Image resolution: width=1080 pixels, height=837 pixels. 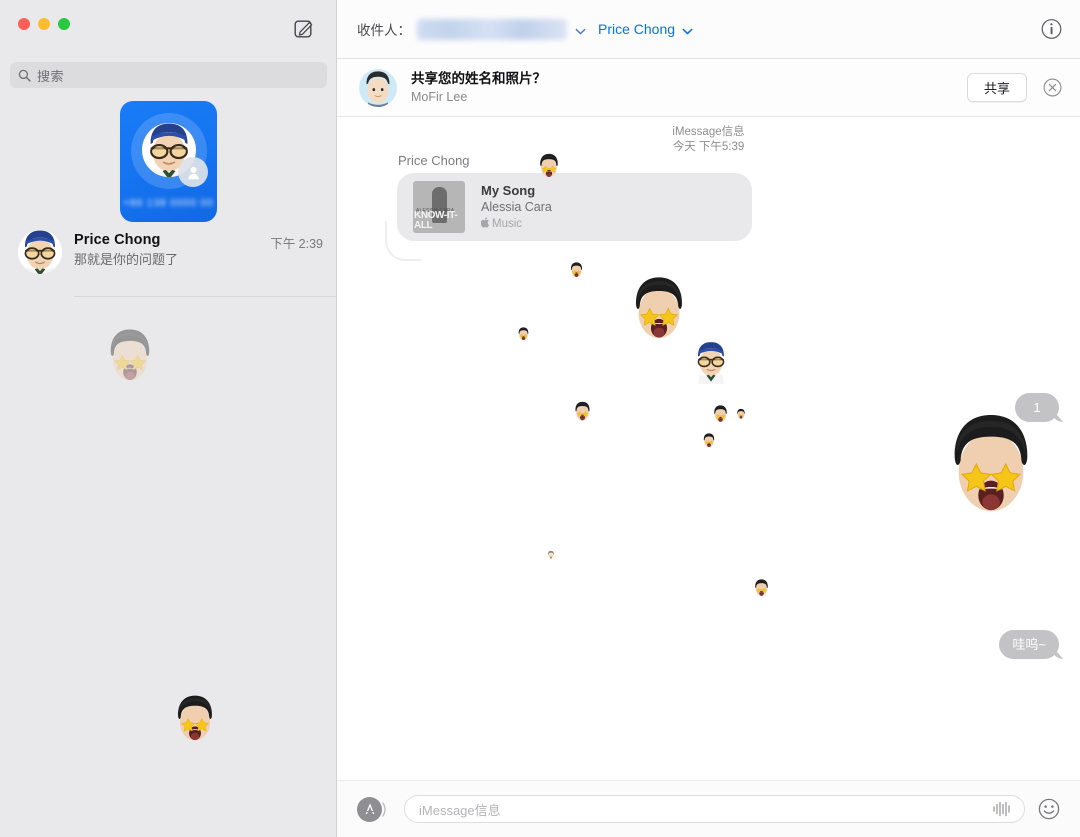 I want to click on apps-expand-arc, so click(x=385, y=809).